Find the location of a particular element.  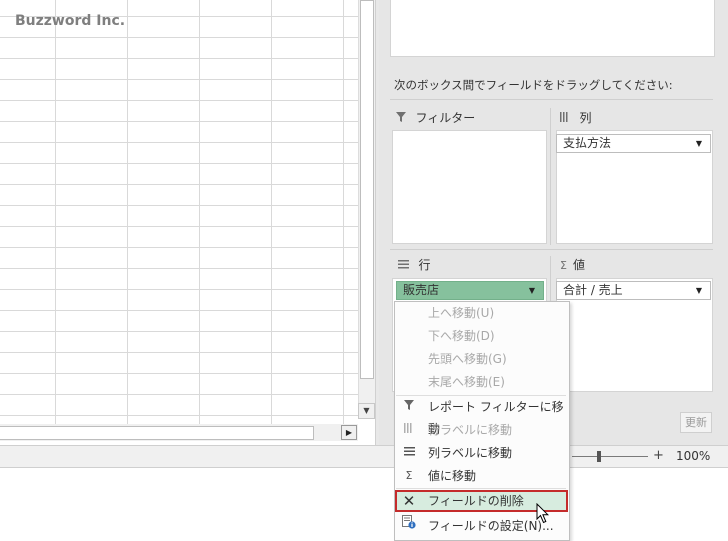

menu-item-move-down: 下へ移動(D) is located at coordinates (481, 336).